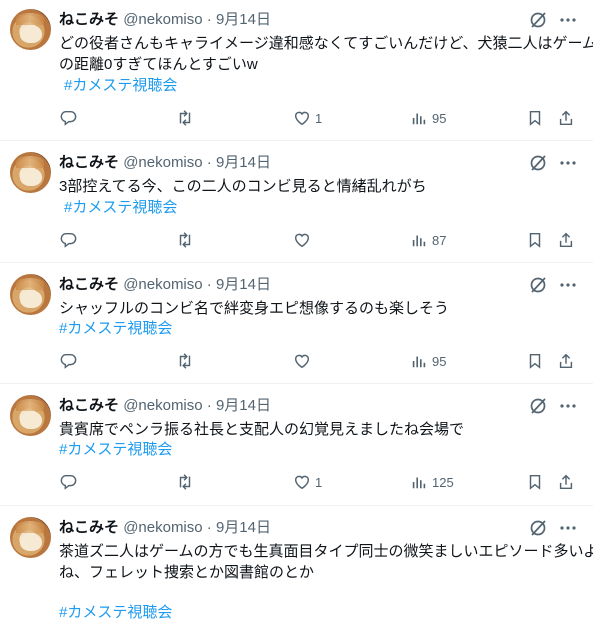 The height and width of the screenshot is (630, 593). I want to click on view-count: 125, so click(443, 482).